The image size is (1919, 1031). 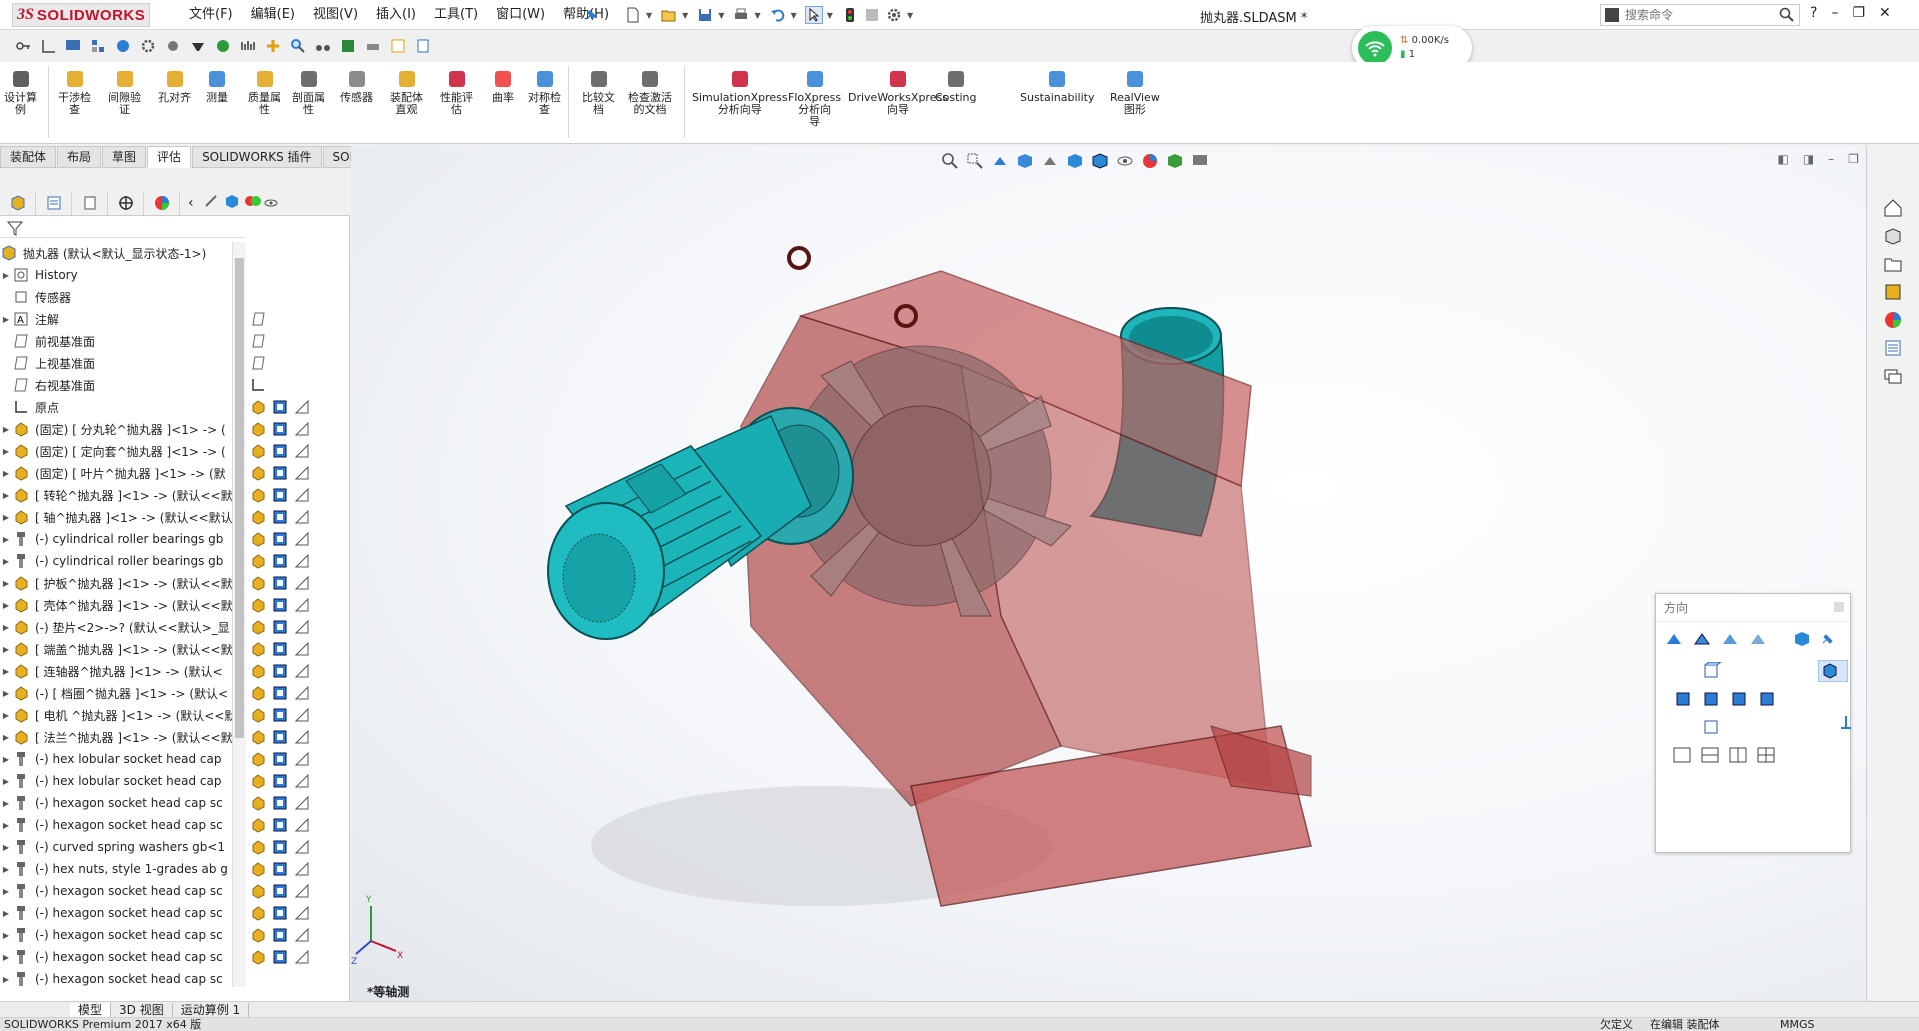 I want to click on globe-icon, so click(x=123, y=46).